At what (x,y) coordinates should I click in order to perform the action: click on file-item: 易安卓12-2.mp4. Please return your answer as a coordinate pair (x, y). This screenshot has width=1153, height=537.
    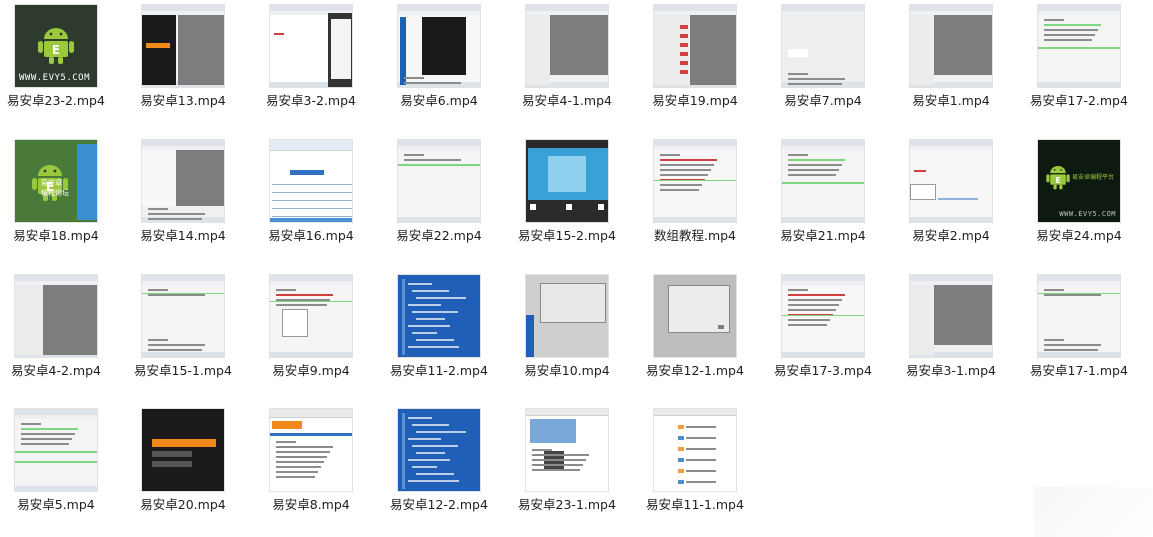
    Looking at the image, I should click on (447, 466).